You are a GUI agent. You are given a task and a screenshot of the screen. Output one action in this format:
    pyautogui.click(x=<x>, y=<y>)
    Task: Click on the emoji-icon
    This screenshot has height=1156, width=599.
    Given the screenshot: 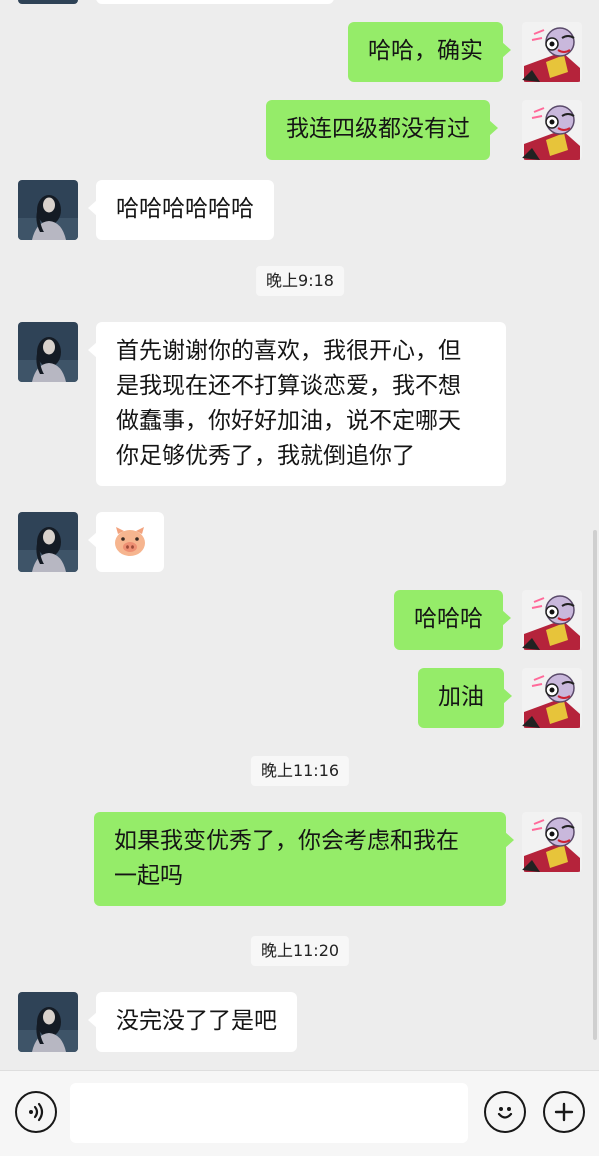 What is the action you would take?
    pyautogui.click(x=505, y=1113)
    